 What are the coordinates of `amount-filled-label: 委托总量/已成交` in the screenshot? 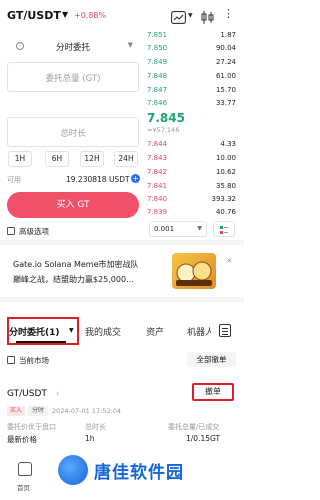 It's located at (194, 427).